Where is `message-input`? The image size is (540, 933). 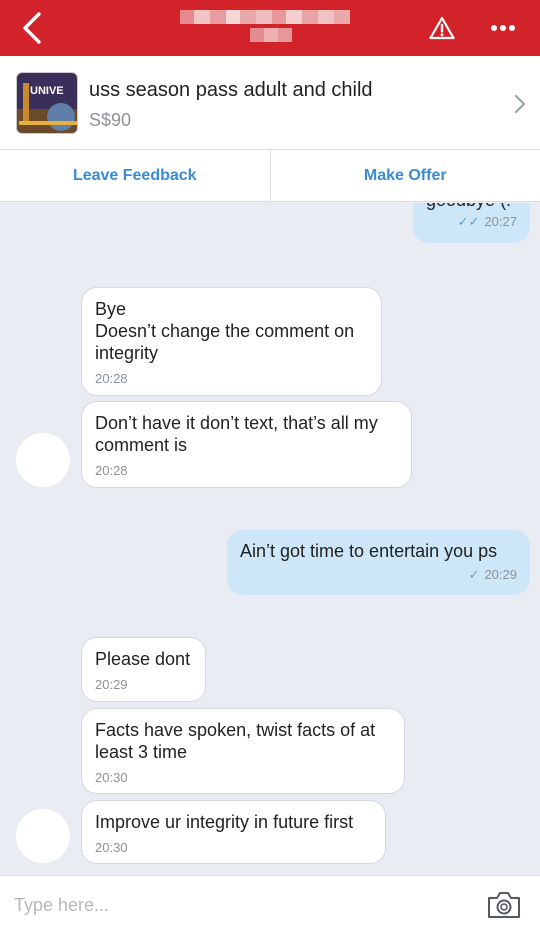 message-input is located at coordinates (239, 905).